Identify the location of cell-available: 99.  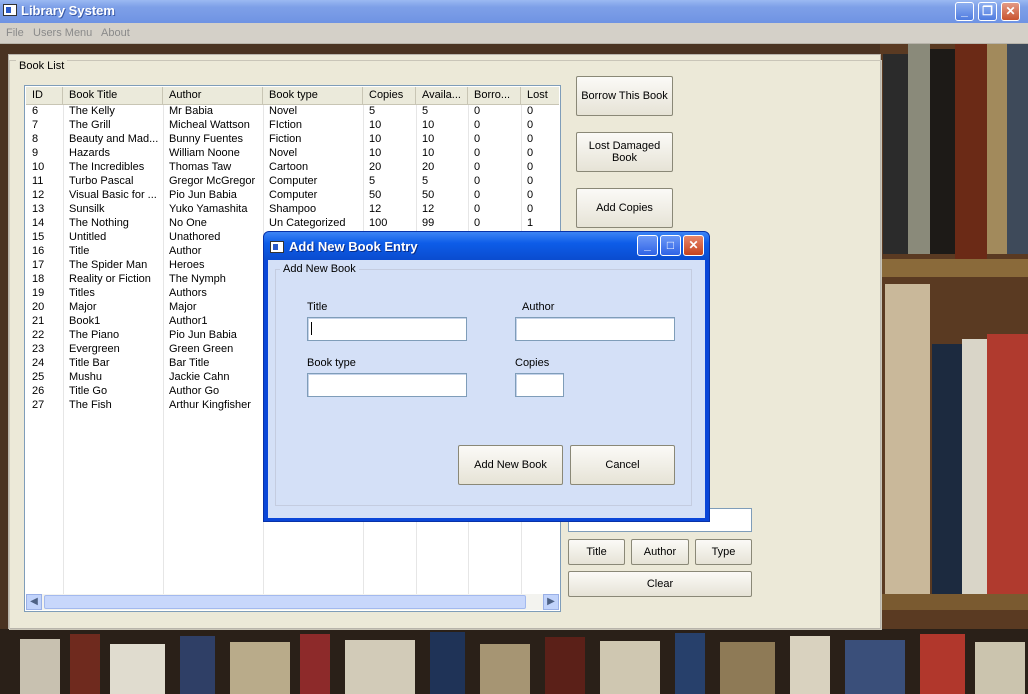
(428, 223).